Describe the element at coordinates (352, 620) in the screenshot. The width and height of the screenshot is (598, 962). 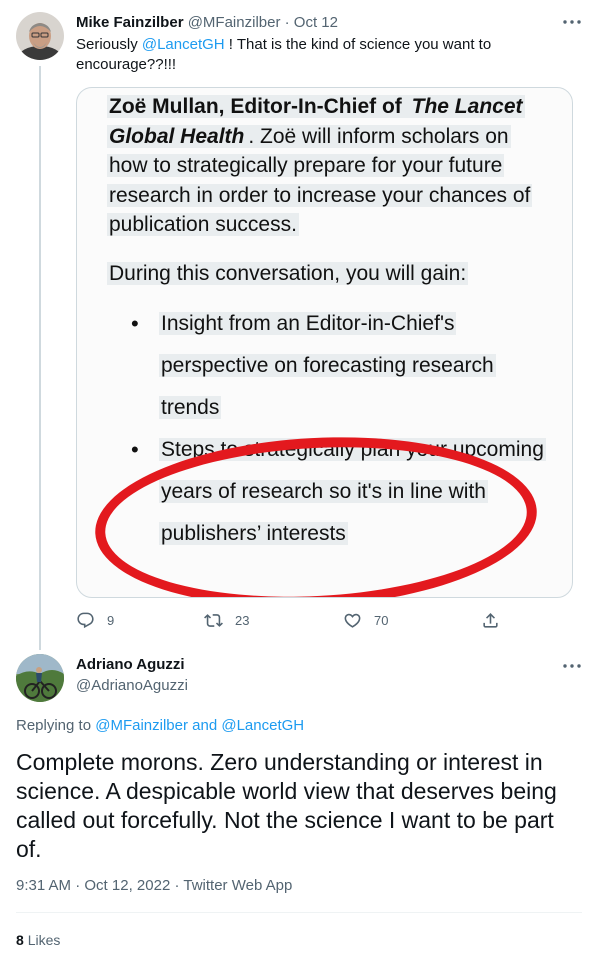
I see `heart-icon` at that location.